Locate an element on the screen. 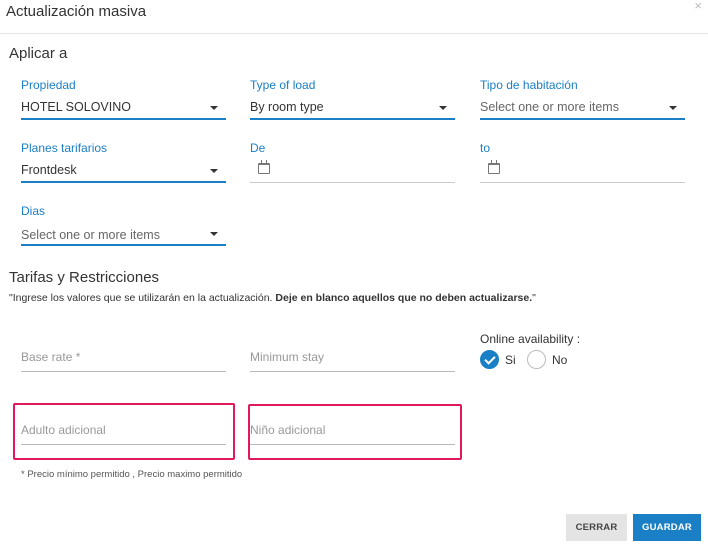 This screenshot has width=708, height=547. from-date-field: De is located at coordinates (352, 162).